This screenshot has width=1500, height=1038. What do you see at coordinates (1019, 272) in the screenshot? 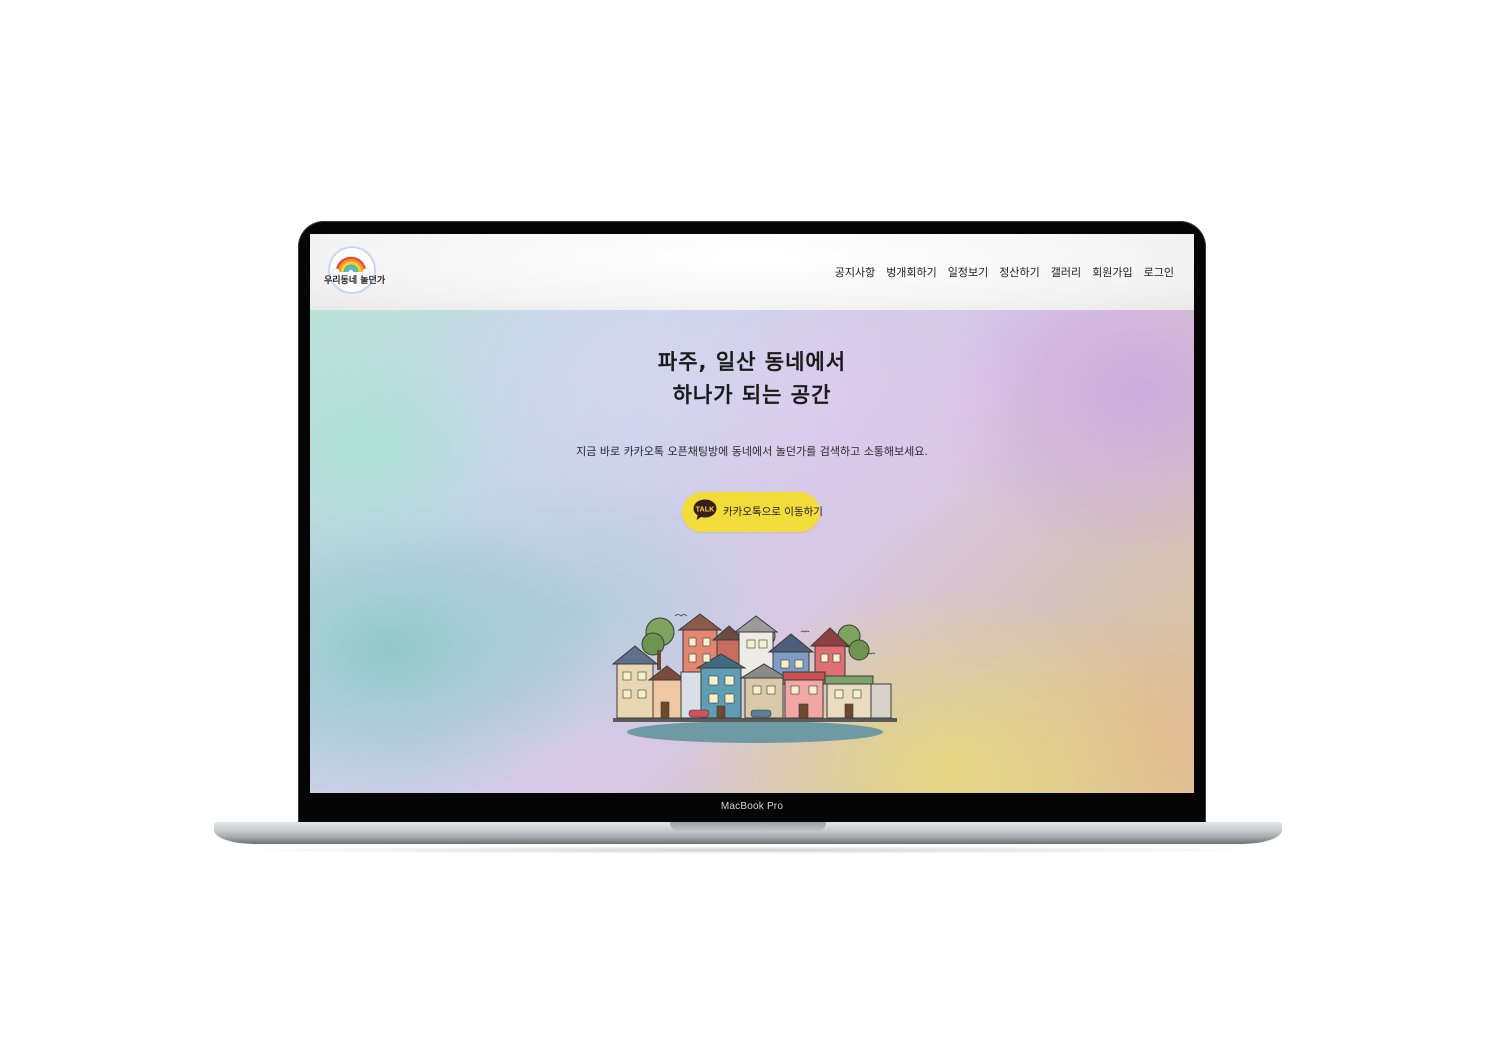
I see `nav-item-settlement: 정산하기` at bounding box center [1019, 272].